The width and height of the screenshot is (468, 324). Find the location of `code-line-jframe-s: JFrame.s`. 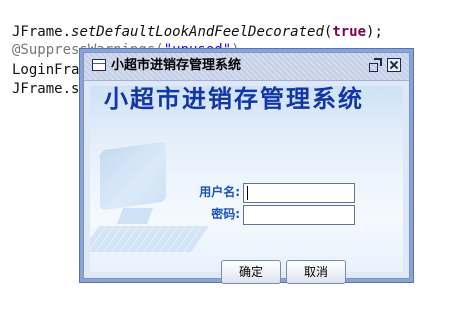

code-line-jframe-s: JFrame.s is located at coordinates (45, 89).